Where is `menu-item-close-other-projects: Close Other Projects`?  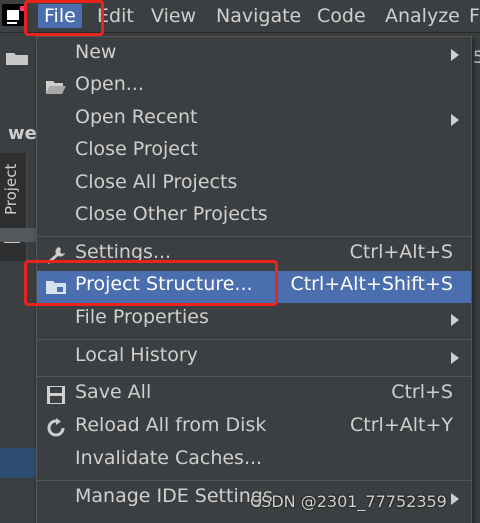
menu-item-close-other-projects: Close Other Projects is located at coordinates (254, 217).